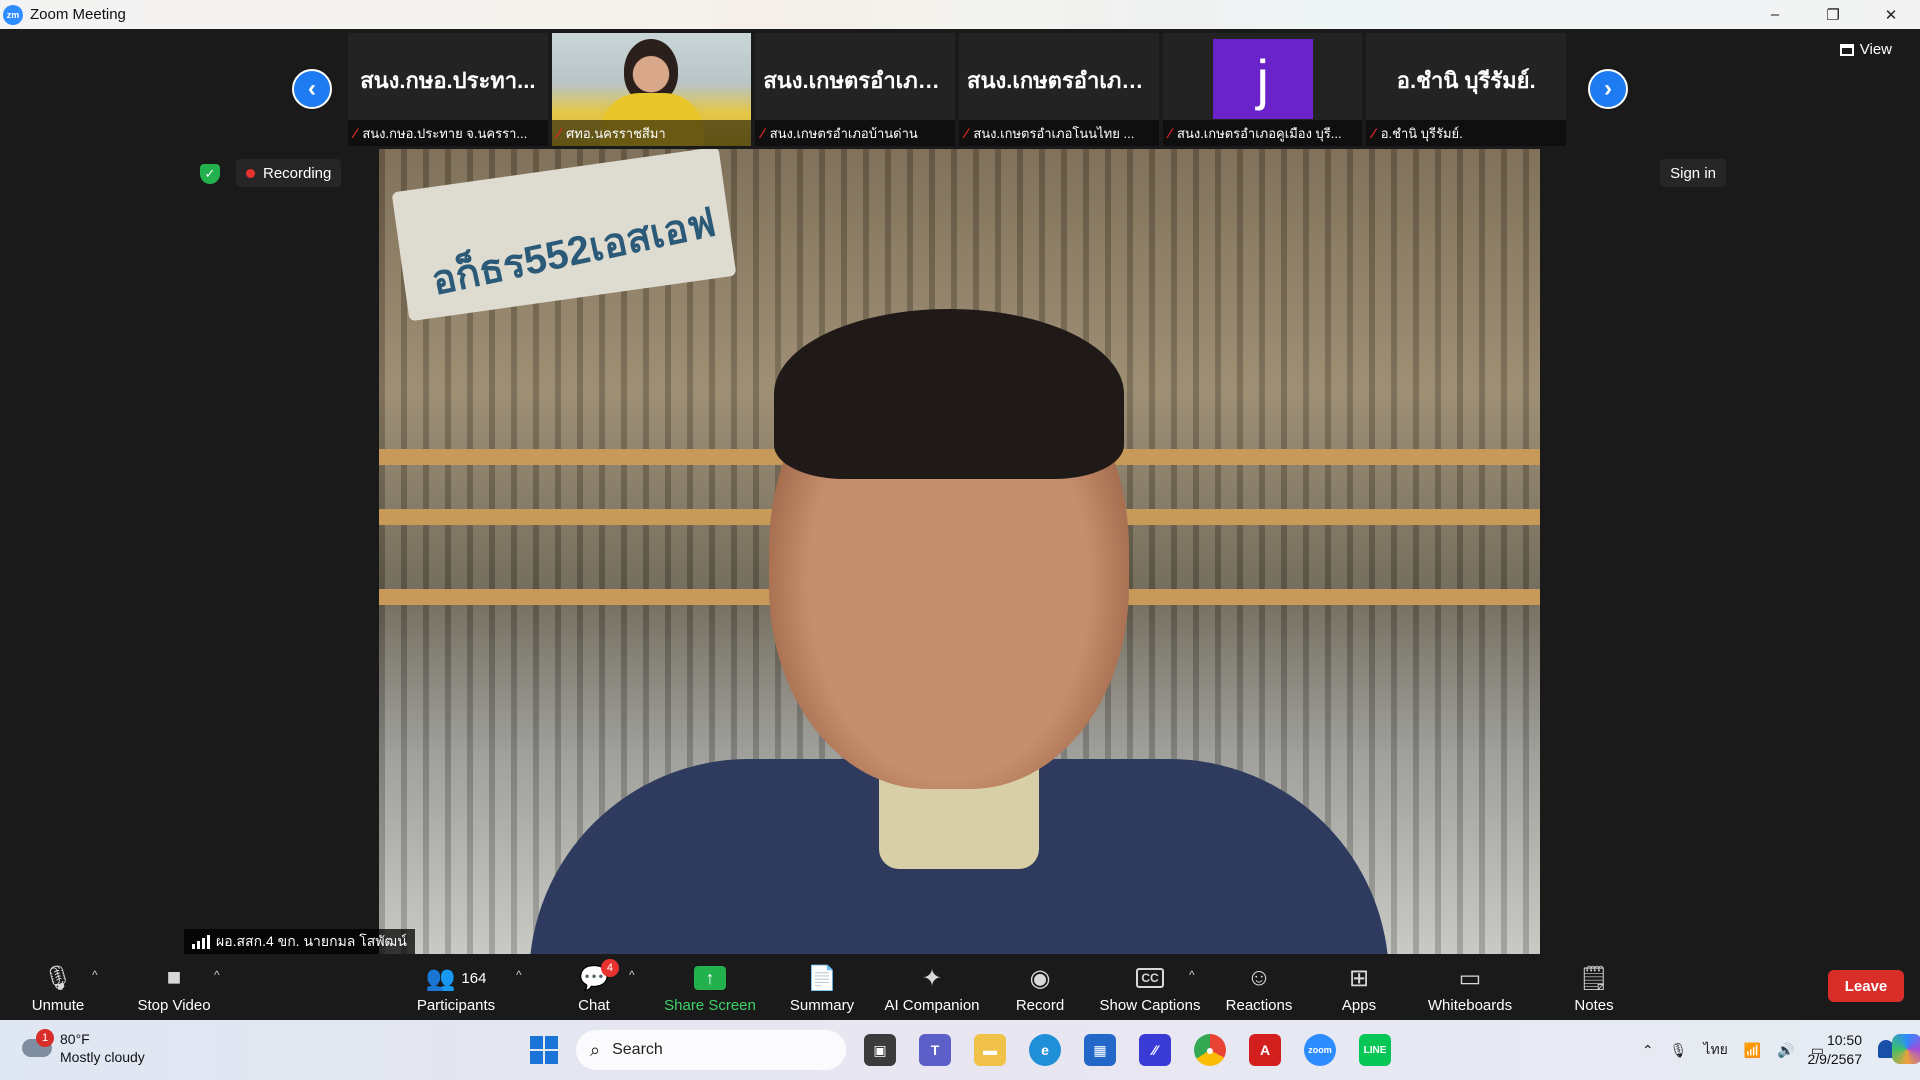 Image resolution: width=1920 pixels, height=1080 pixels. I want to click on recording-indicator: Recording, so click(289, 173).